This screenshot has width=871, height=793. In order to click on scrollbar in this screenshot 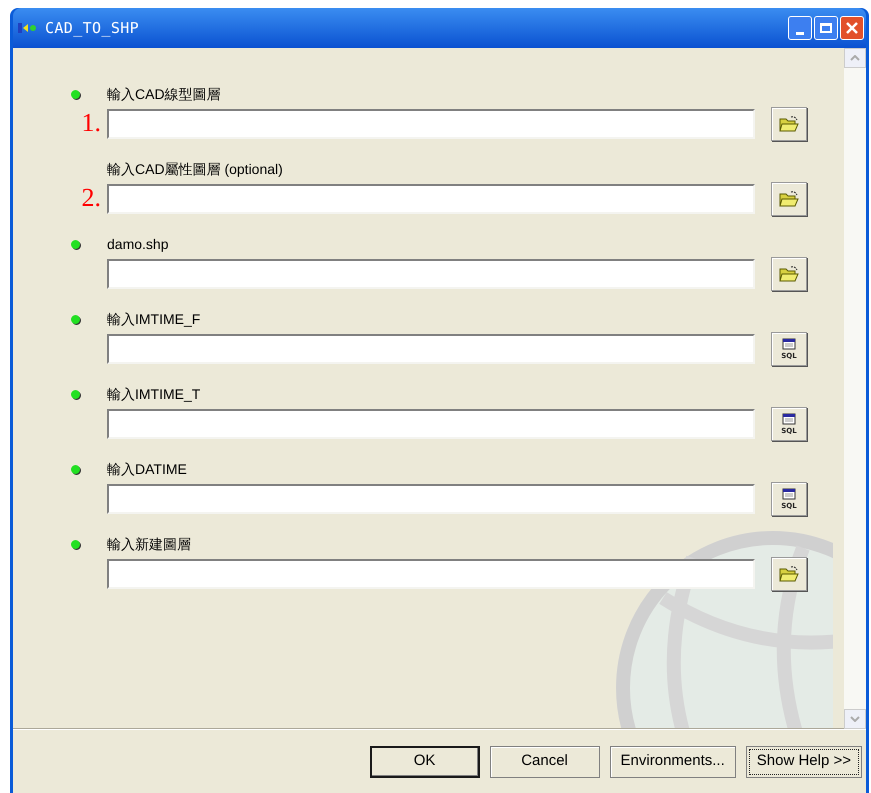, I will do `click(855, 388)`.